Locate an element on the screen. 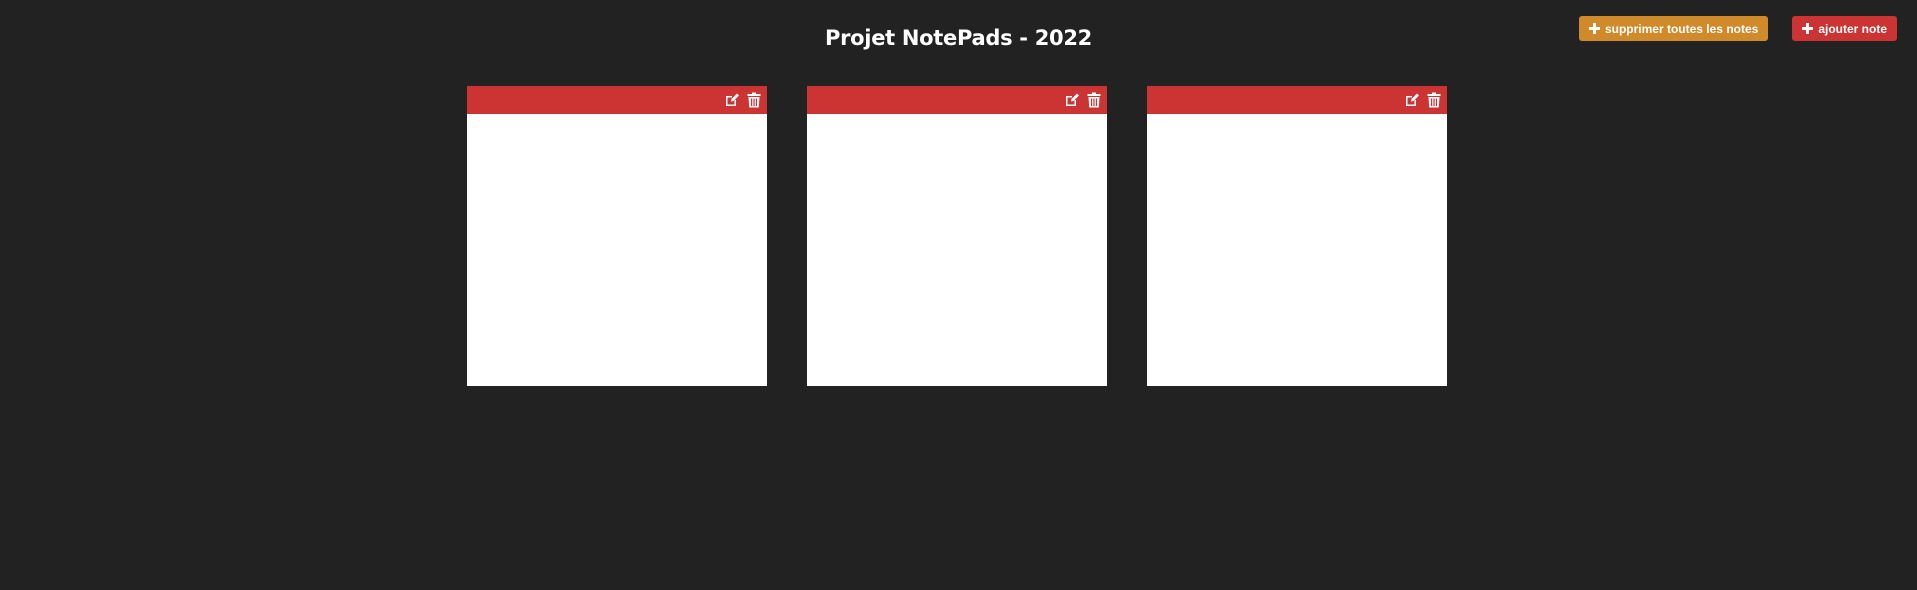 This screenshot has height=590, width=1917. add-note-label: ajouter note is located at coordinates (1852, 28).